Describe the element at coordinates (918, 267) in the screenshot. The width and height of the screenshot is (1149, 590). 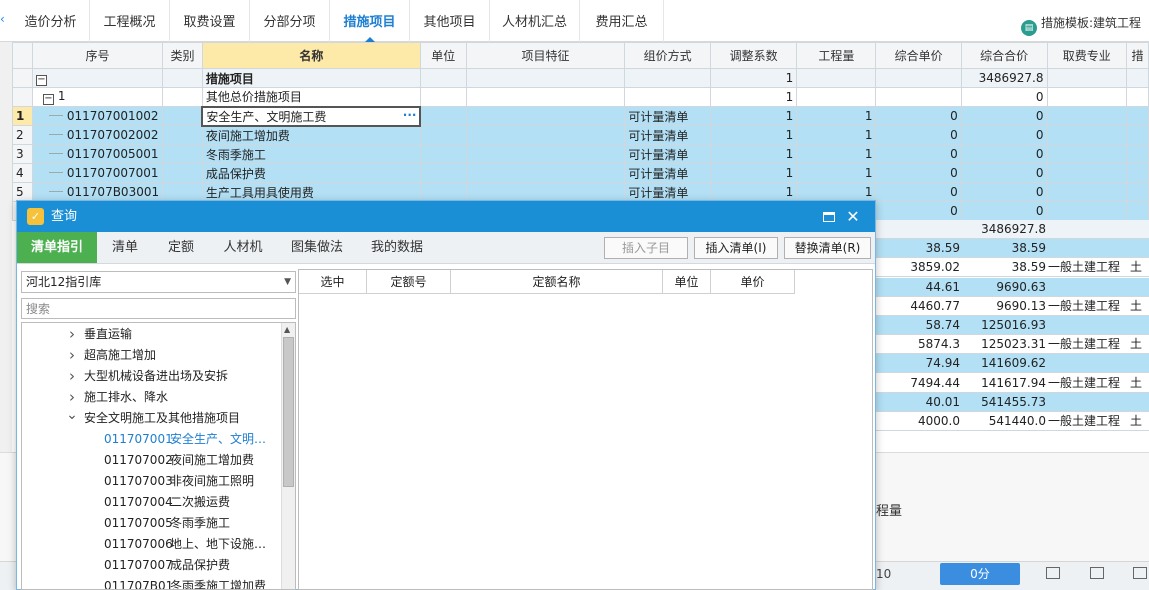
I see `cell-c1: 3859.02` at that location.